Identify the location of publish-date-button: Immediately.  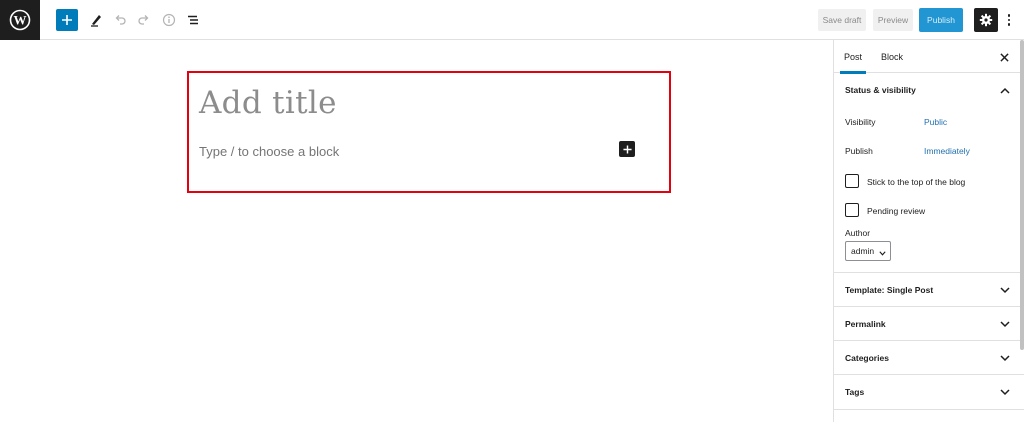
(947, 151).